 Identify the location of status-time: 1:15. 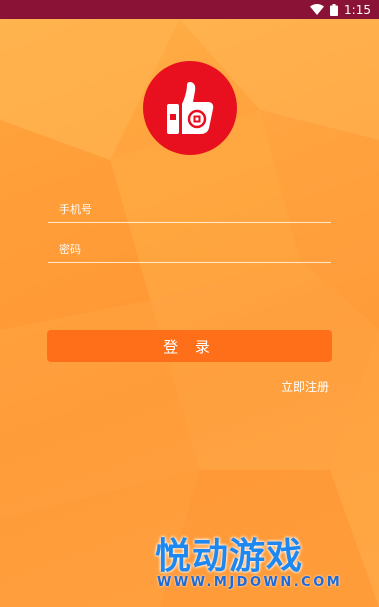
(357, 9).